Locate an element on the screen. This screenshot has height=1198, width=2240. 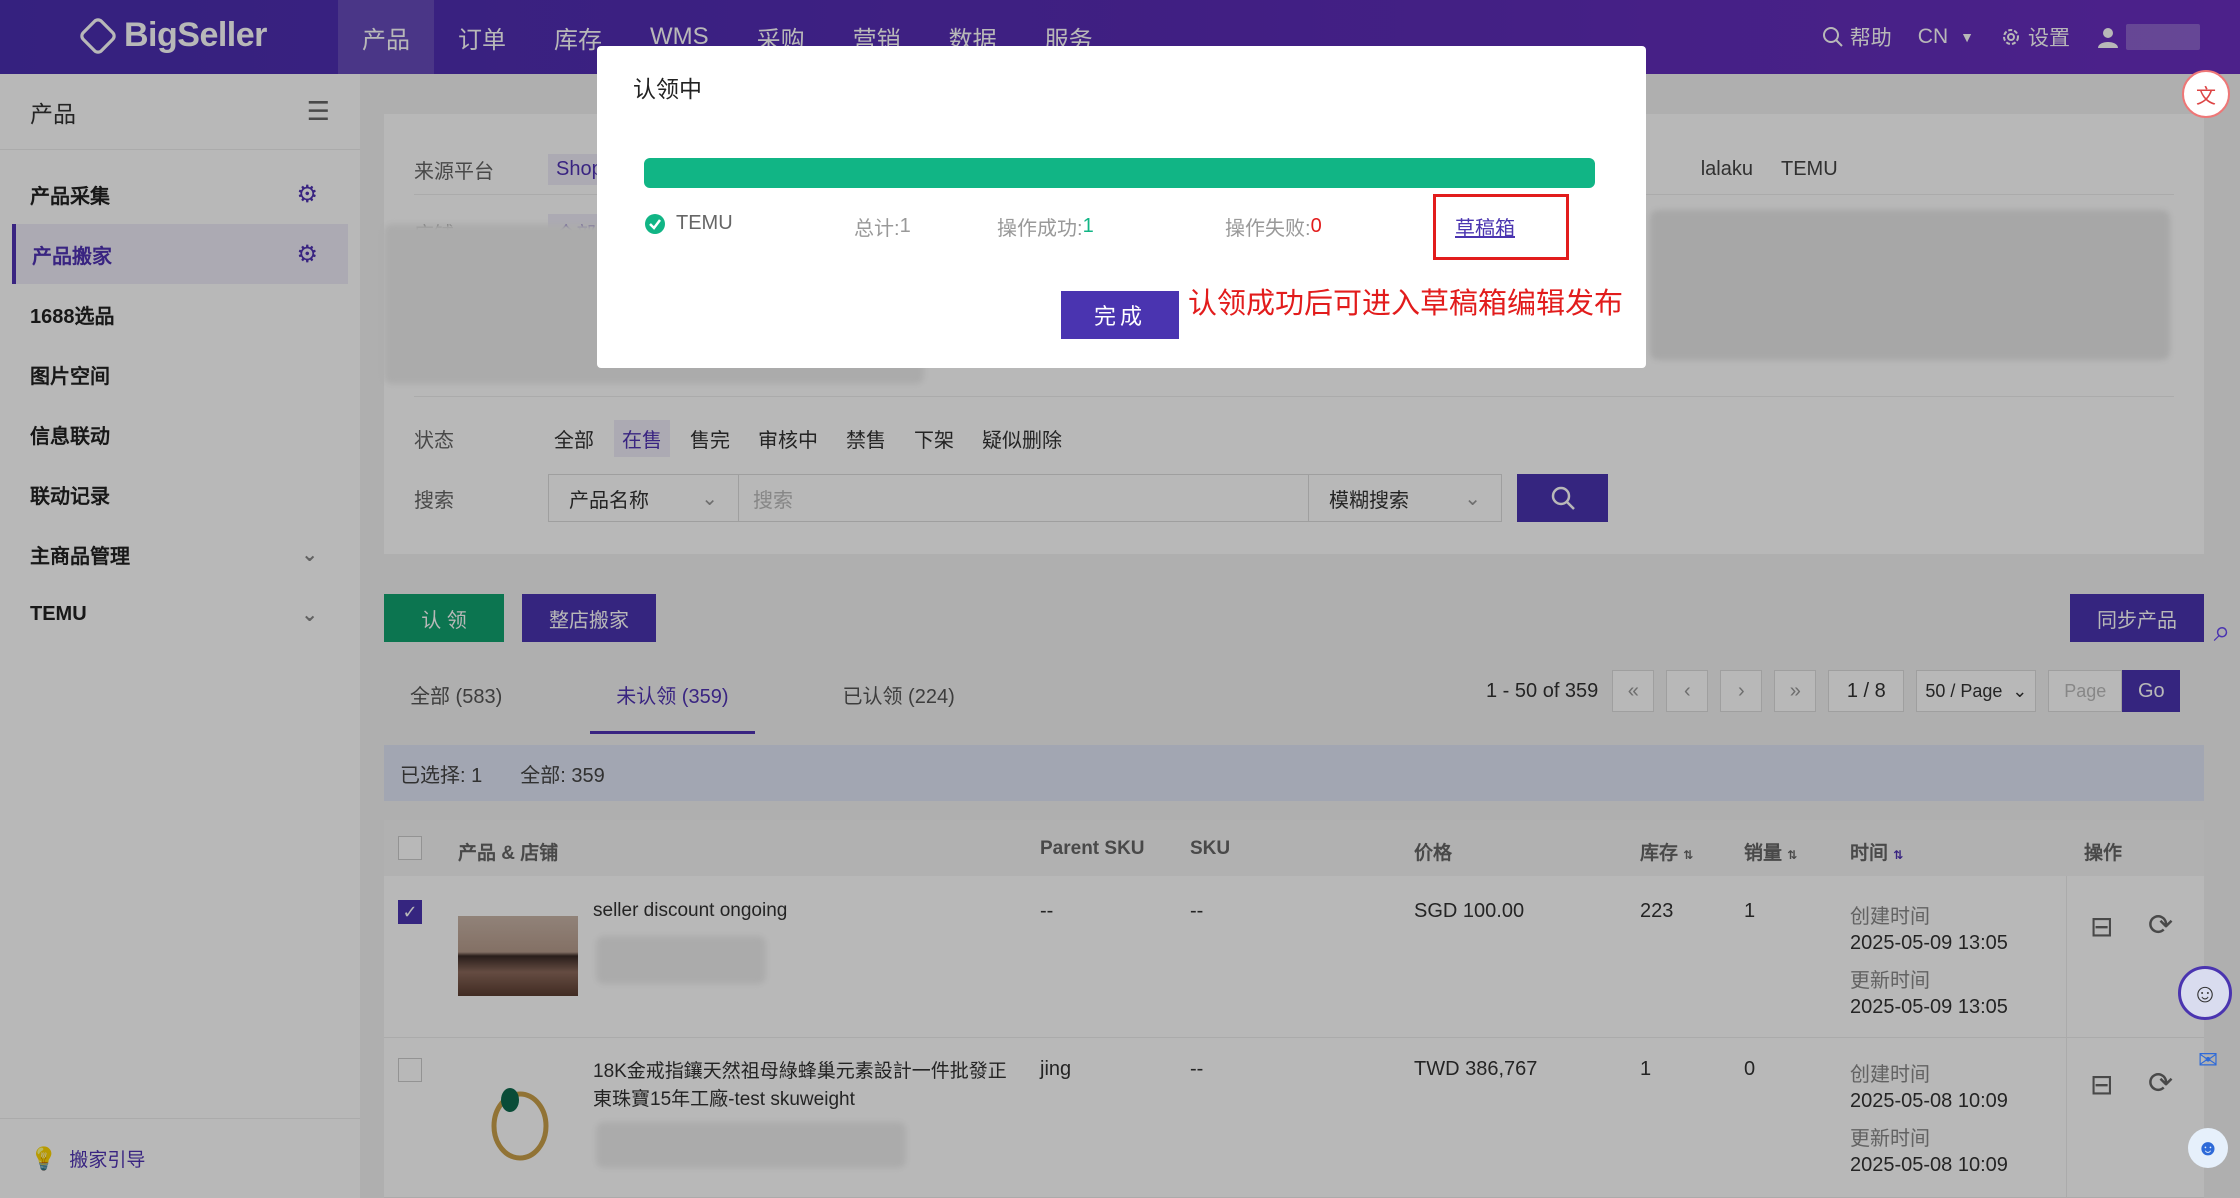
success-value: 1 is located at coordinates (1088, 226).